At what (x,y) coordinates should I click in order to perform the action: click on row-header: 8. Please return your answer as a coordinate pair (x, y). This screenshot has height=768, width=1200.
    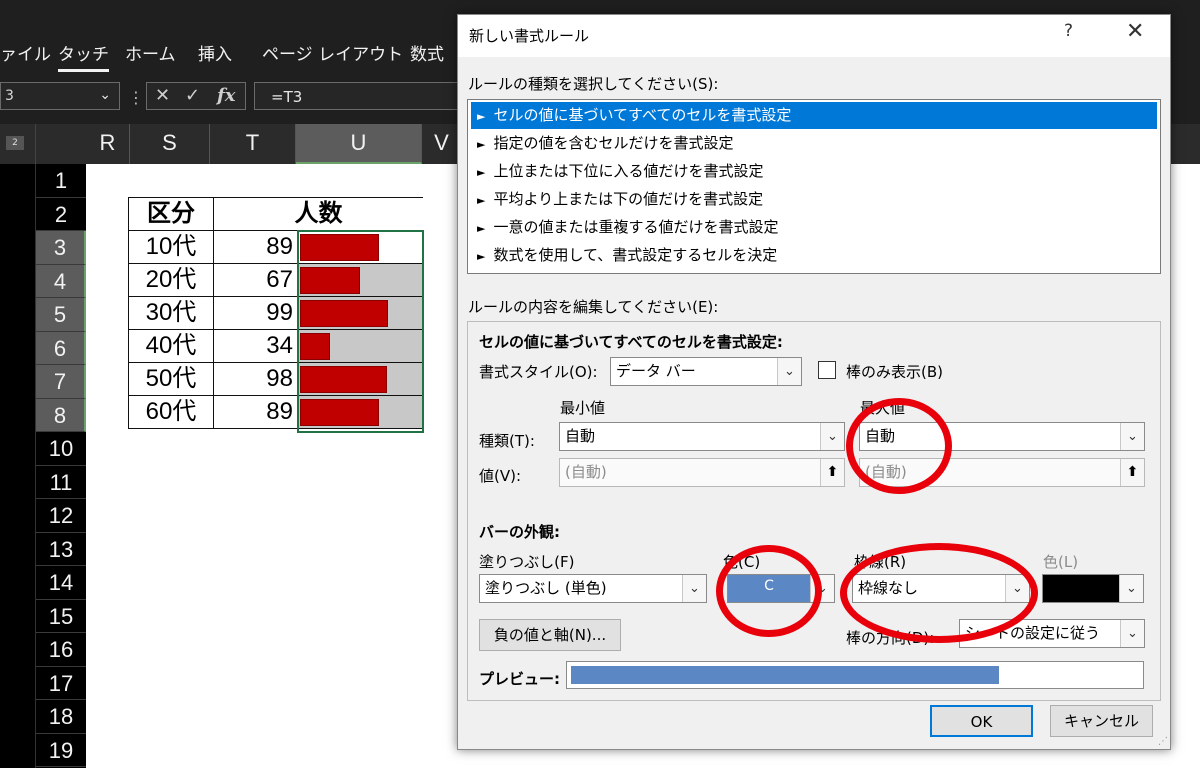
    Looking at the image, I should click on (61, 415).